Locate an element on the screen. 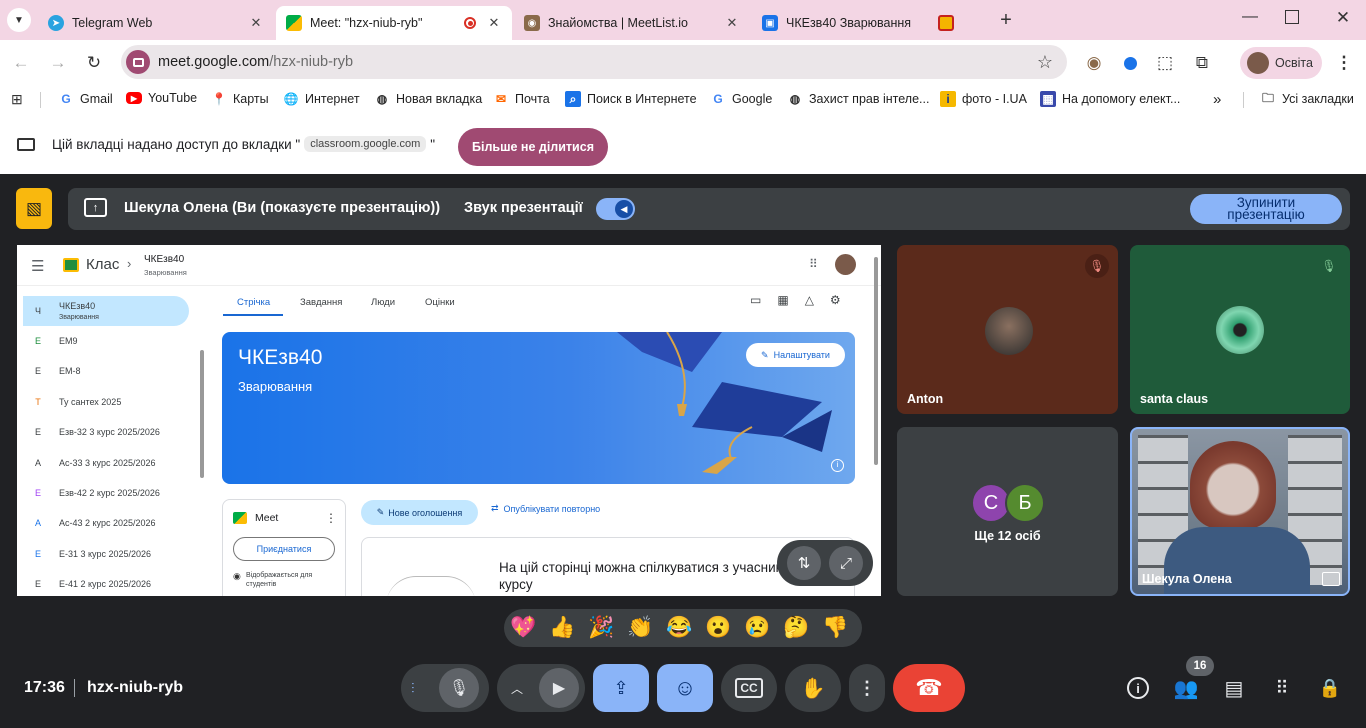 The width and height of the screenshot is (1366, 728). reaction-heart-icon: 💖 is located at coordinates (523, 628).